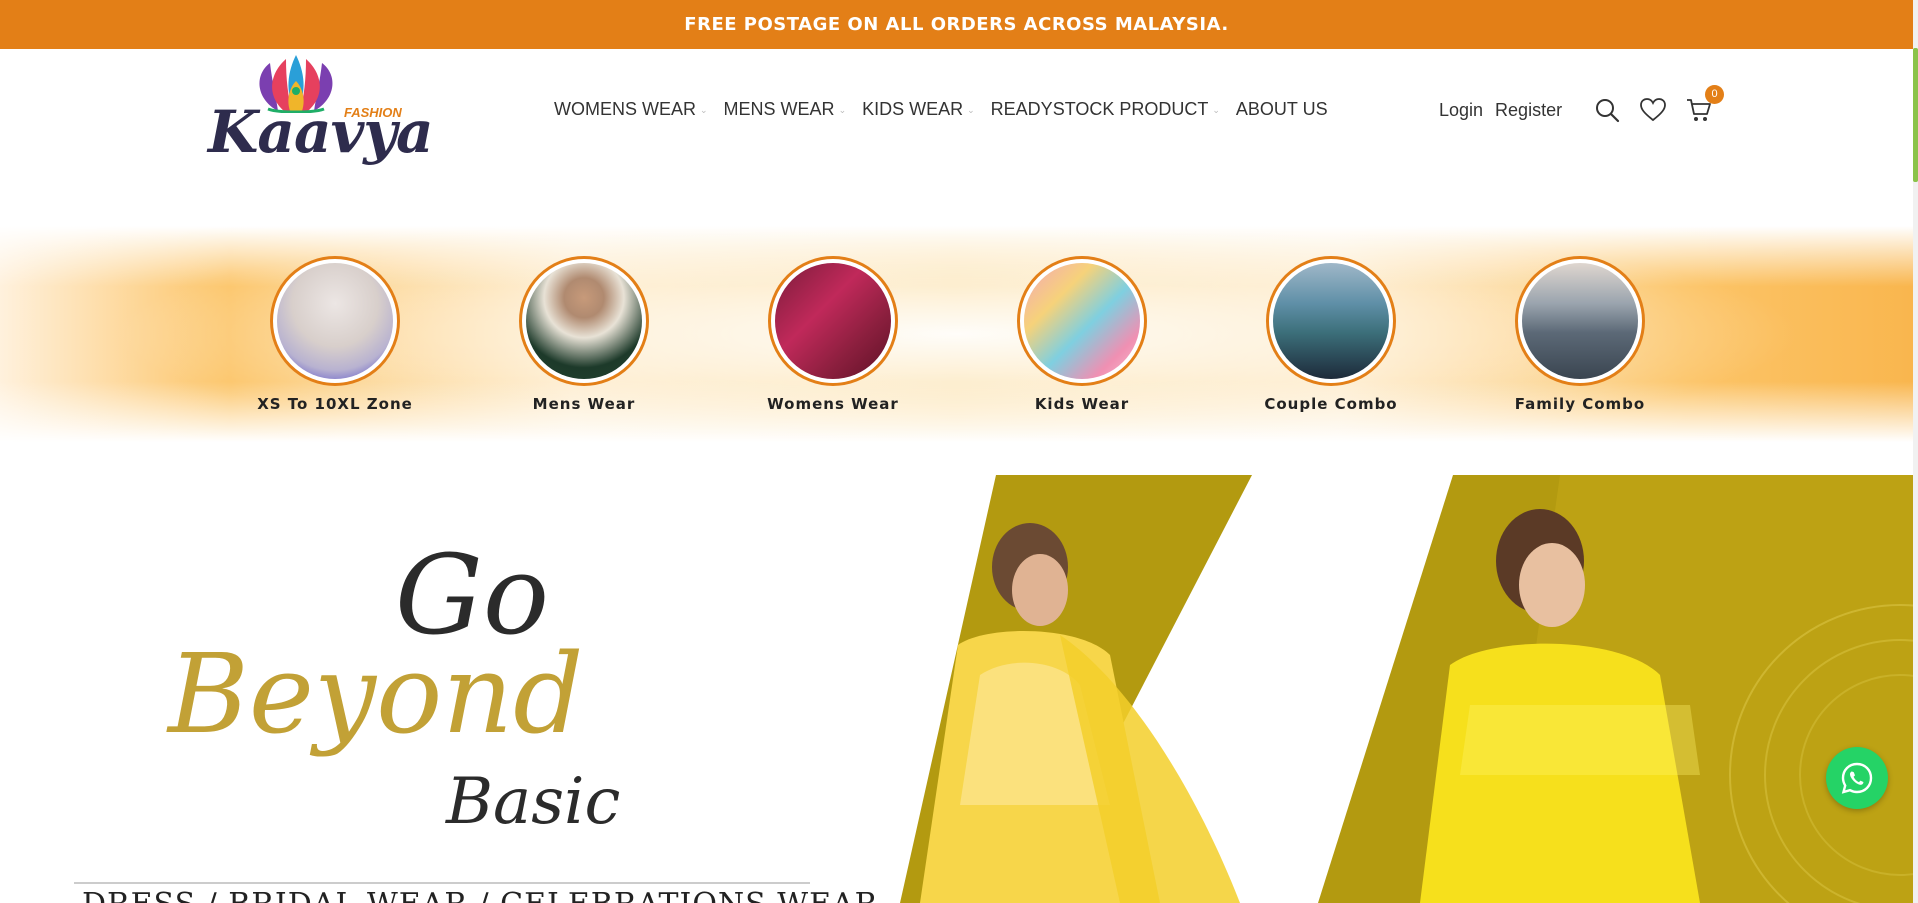  Describe the element at coordinates (376, 694) in the screenshot. I see `hero-headline-beyond: Beyond` at that location.